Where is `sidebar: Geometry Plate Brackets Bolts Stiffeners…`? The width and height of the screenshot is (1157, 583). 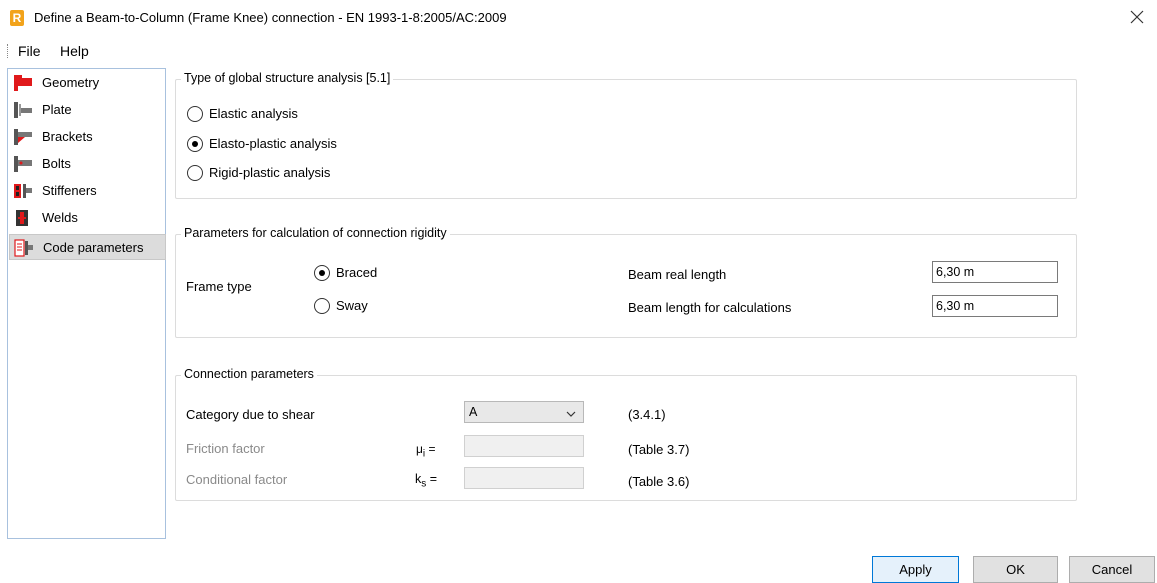 sidebar: Geometry Plate Brackets Bolts Stiffeners… is located at coordinates (86, 303).